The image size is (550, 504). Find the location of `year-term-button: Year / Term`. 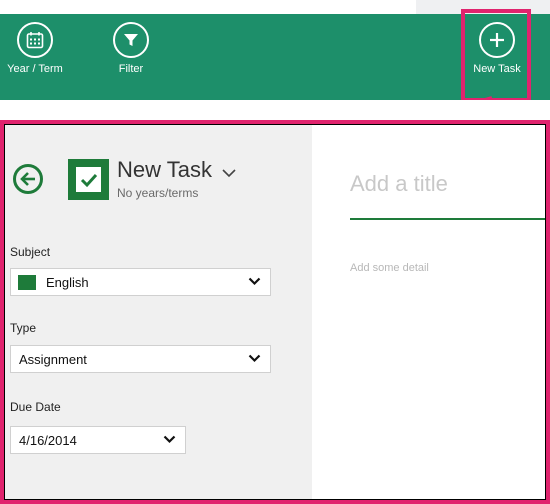

year-term-button: Year / Term is located at coordinates (35, 57).